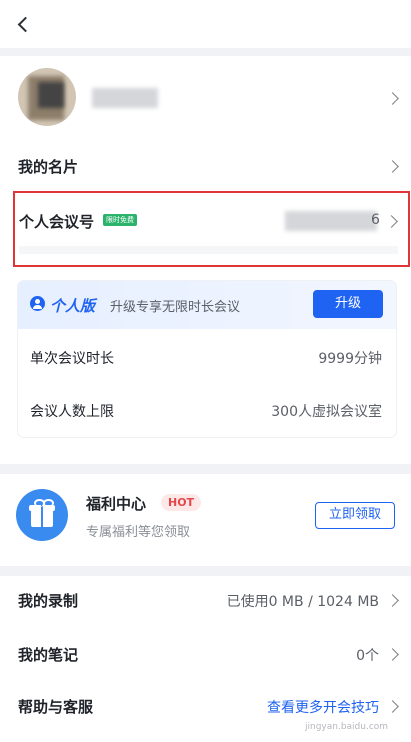 This screenshot has height=742, width=411. Describe the element at coordinates (56, 707) in the screenshot. I see `help-label: 帮助与客服` at that location.